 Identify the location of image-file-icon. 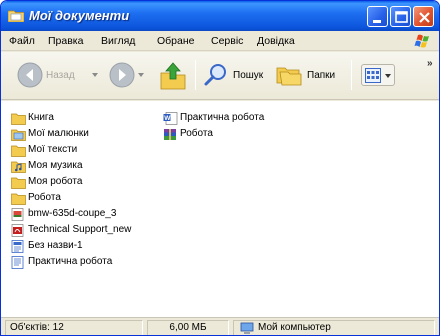
(17, 214).